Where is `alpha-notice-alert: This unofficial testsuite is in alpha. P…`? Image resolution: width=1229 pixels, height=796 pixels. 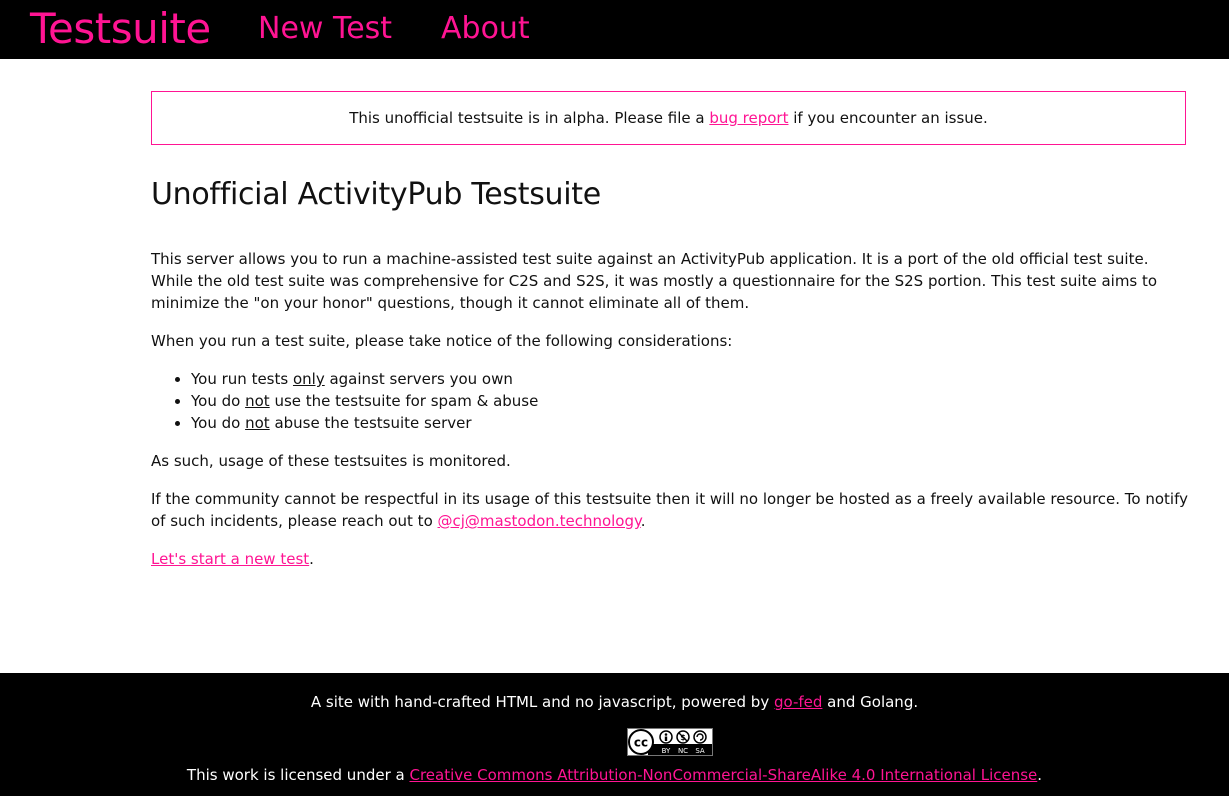 alpha-notice-alert: This unofficial testsuite is in alpha. P… is located at coordinates (668, 118).